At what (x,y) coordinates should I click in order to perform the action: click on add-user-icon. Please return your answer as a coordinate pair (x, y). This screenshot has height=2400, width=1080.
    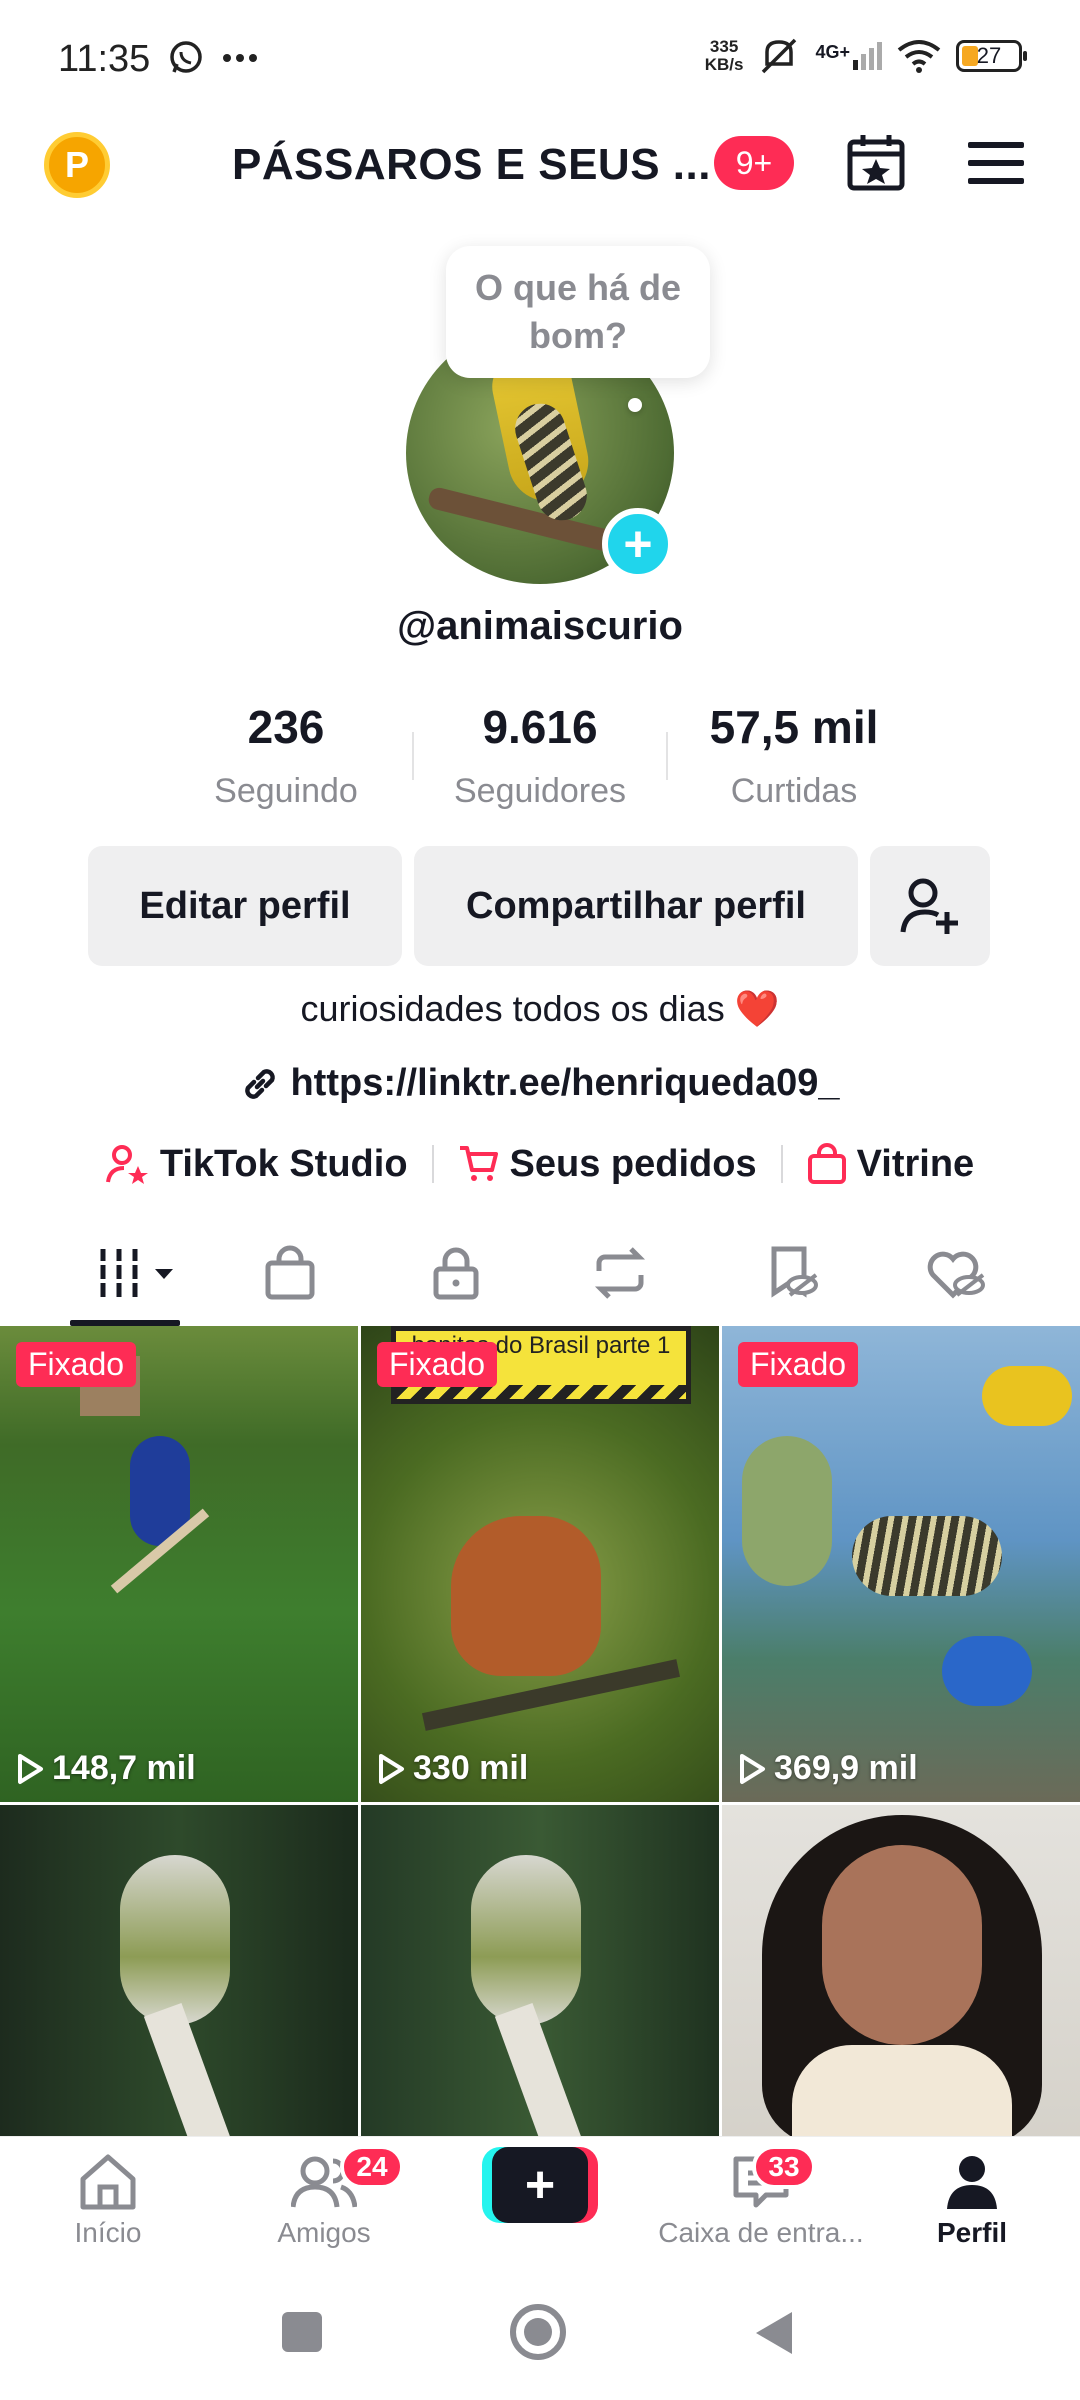
    Looking at the image, I should click on (929, 906).